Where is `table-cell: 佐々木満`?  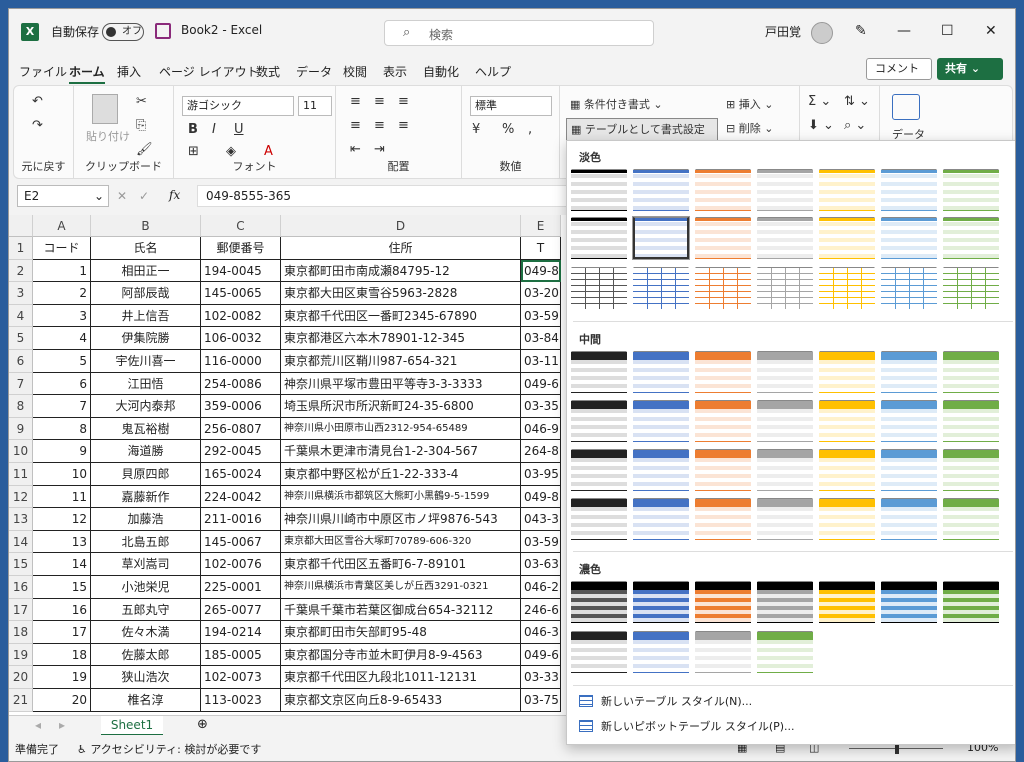 table-cell: 佐々木満 is located at coordinates (146, 632).